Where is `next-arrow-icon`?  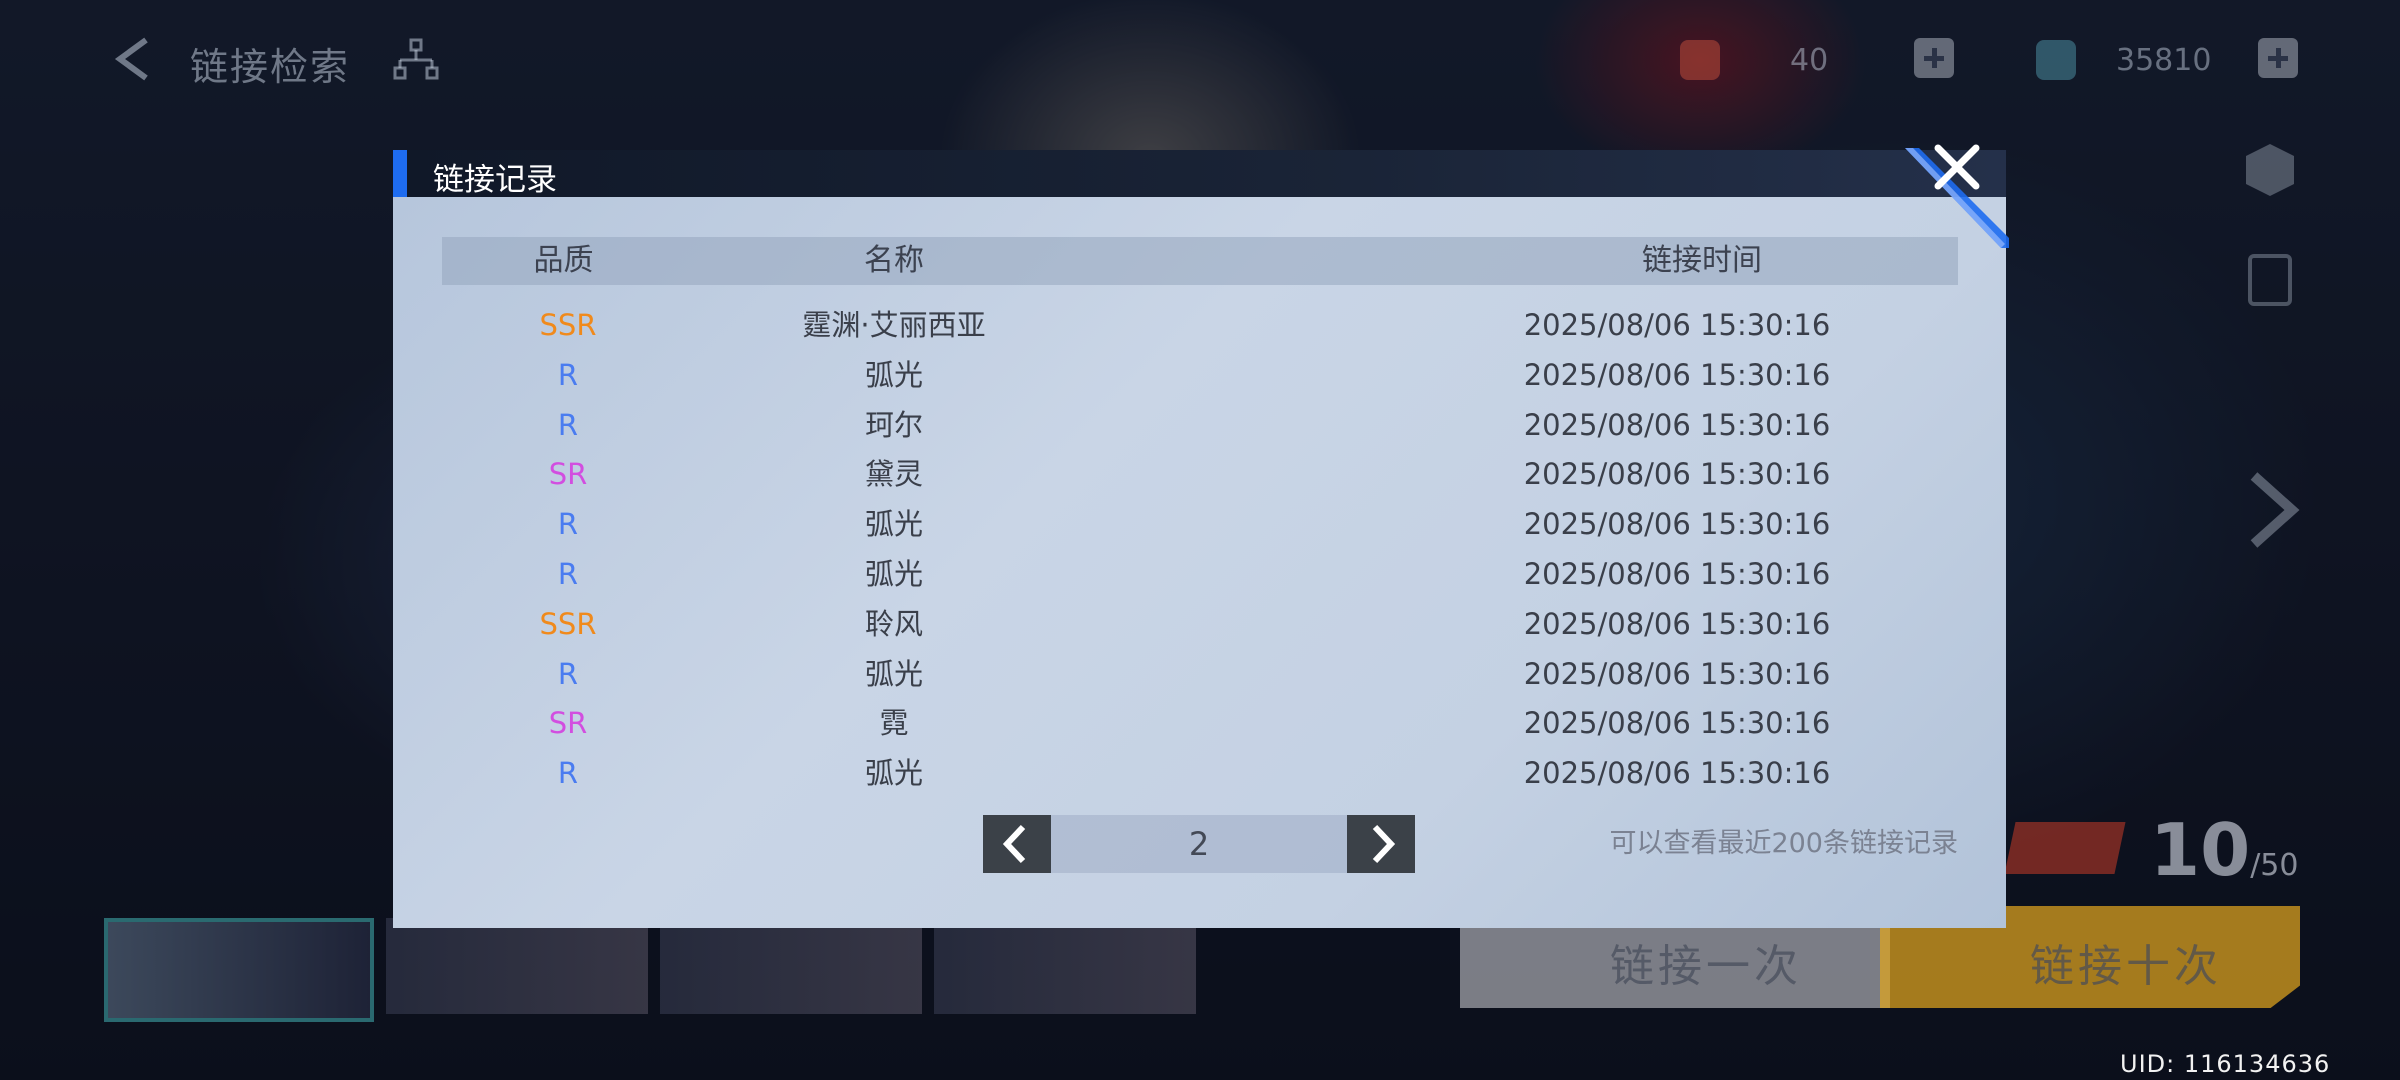
next-arrow-icon is located at coordinates (2271, 510).